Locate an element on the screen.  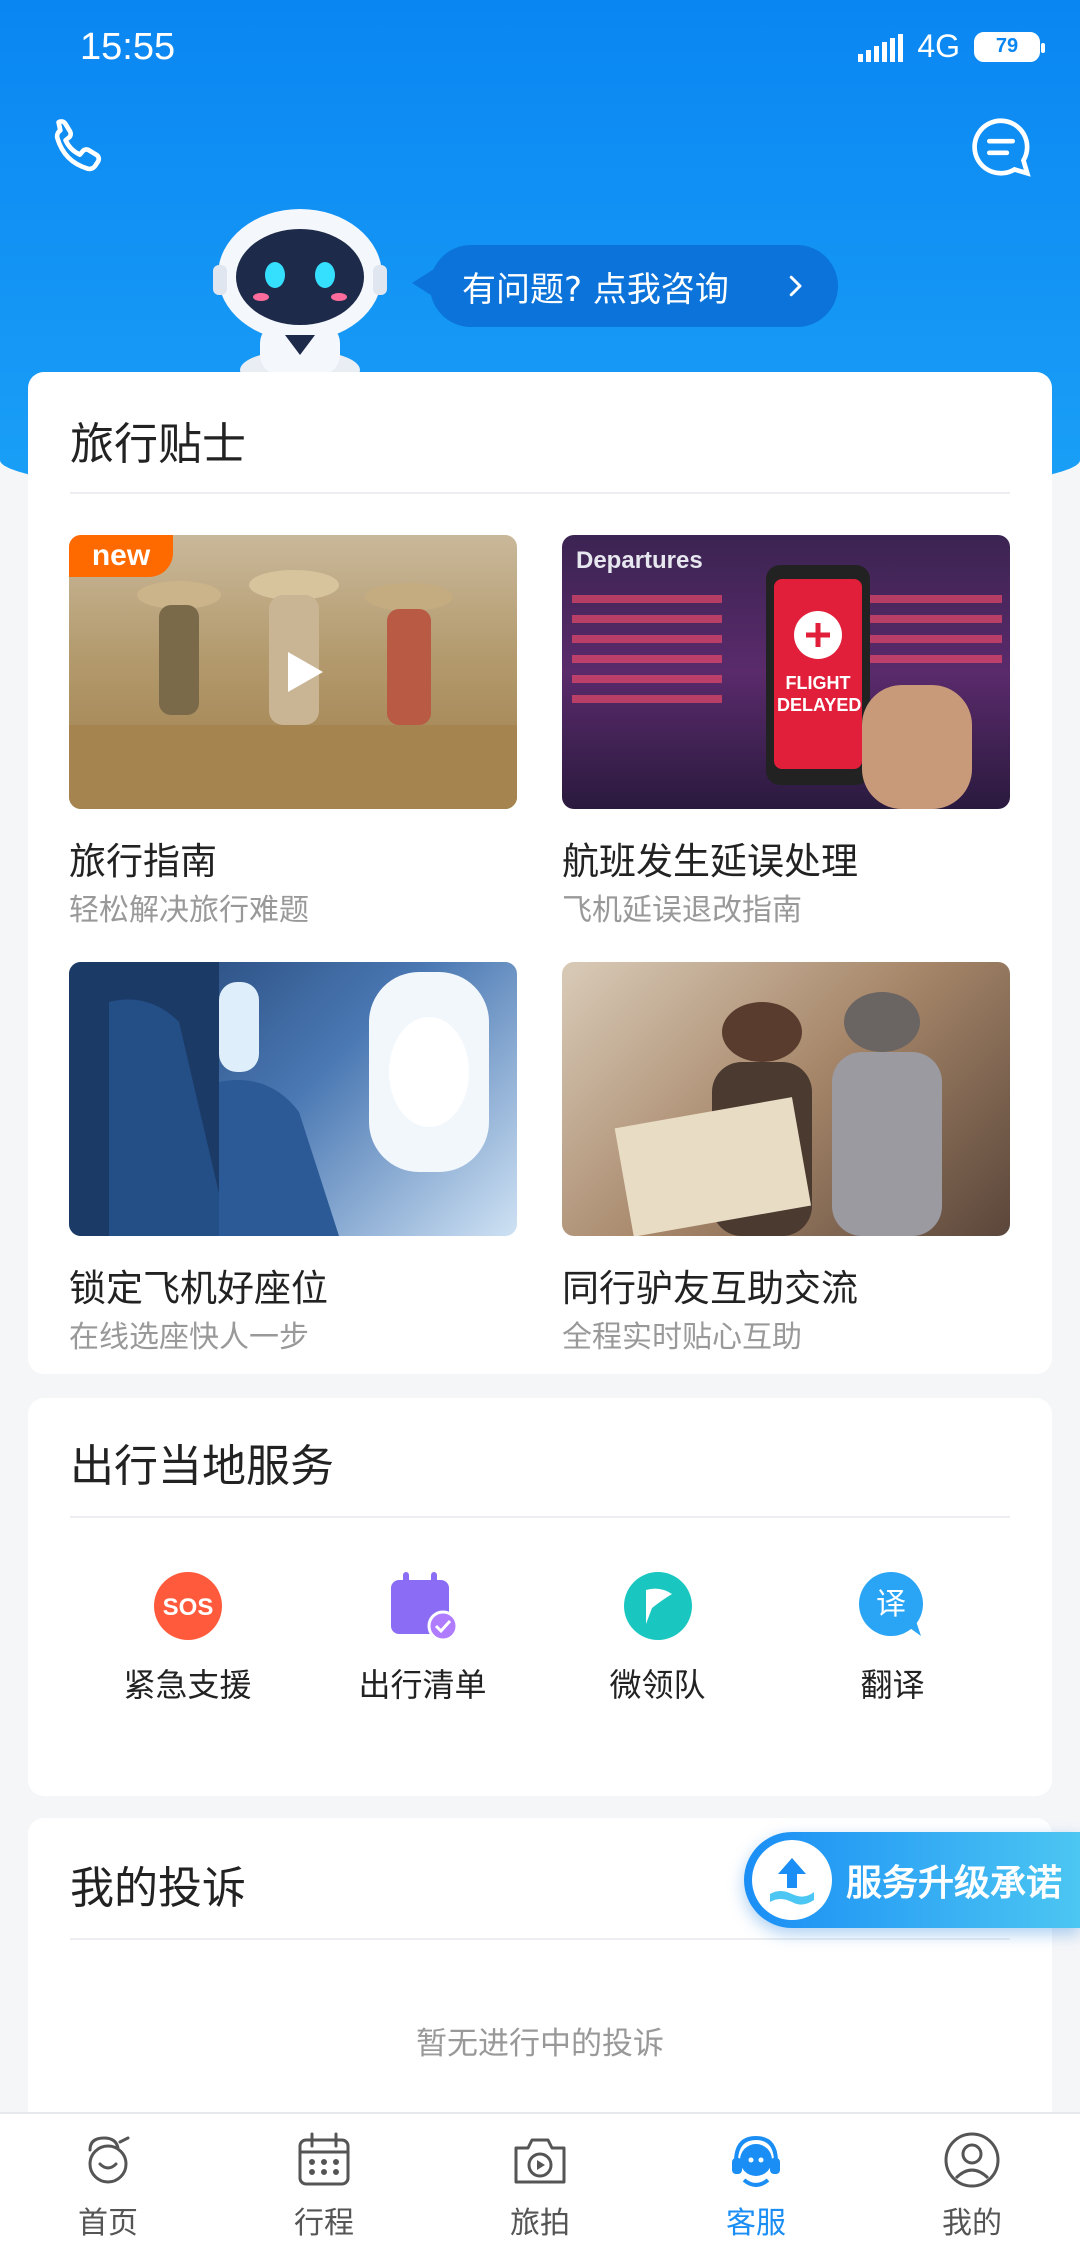
complaints-divider is located at coordinates (540, 1939).